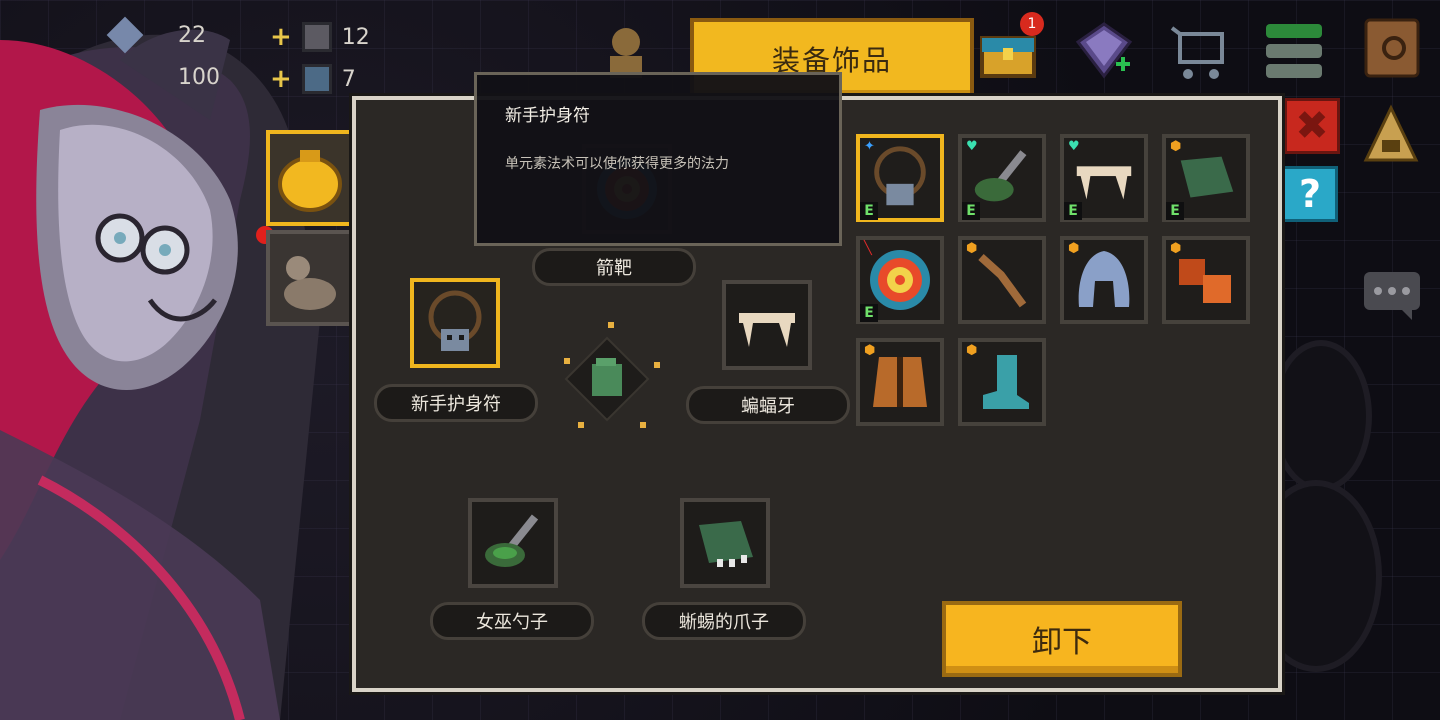 Image resolution: width=1440 pixels, height=720 pixels. I want to click on diamond-shop-icon, so click(1104, 50).